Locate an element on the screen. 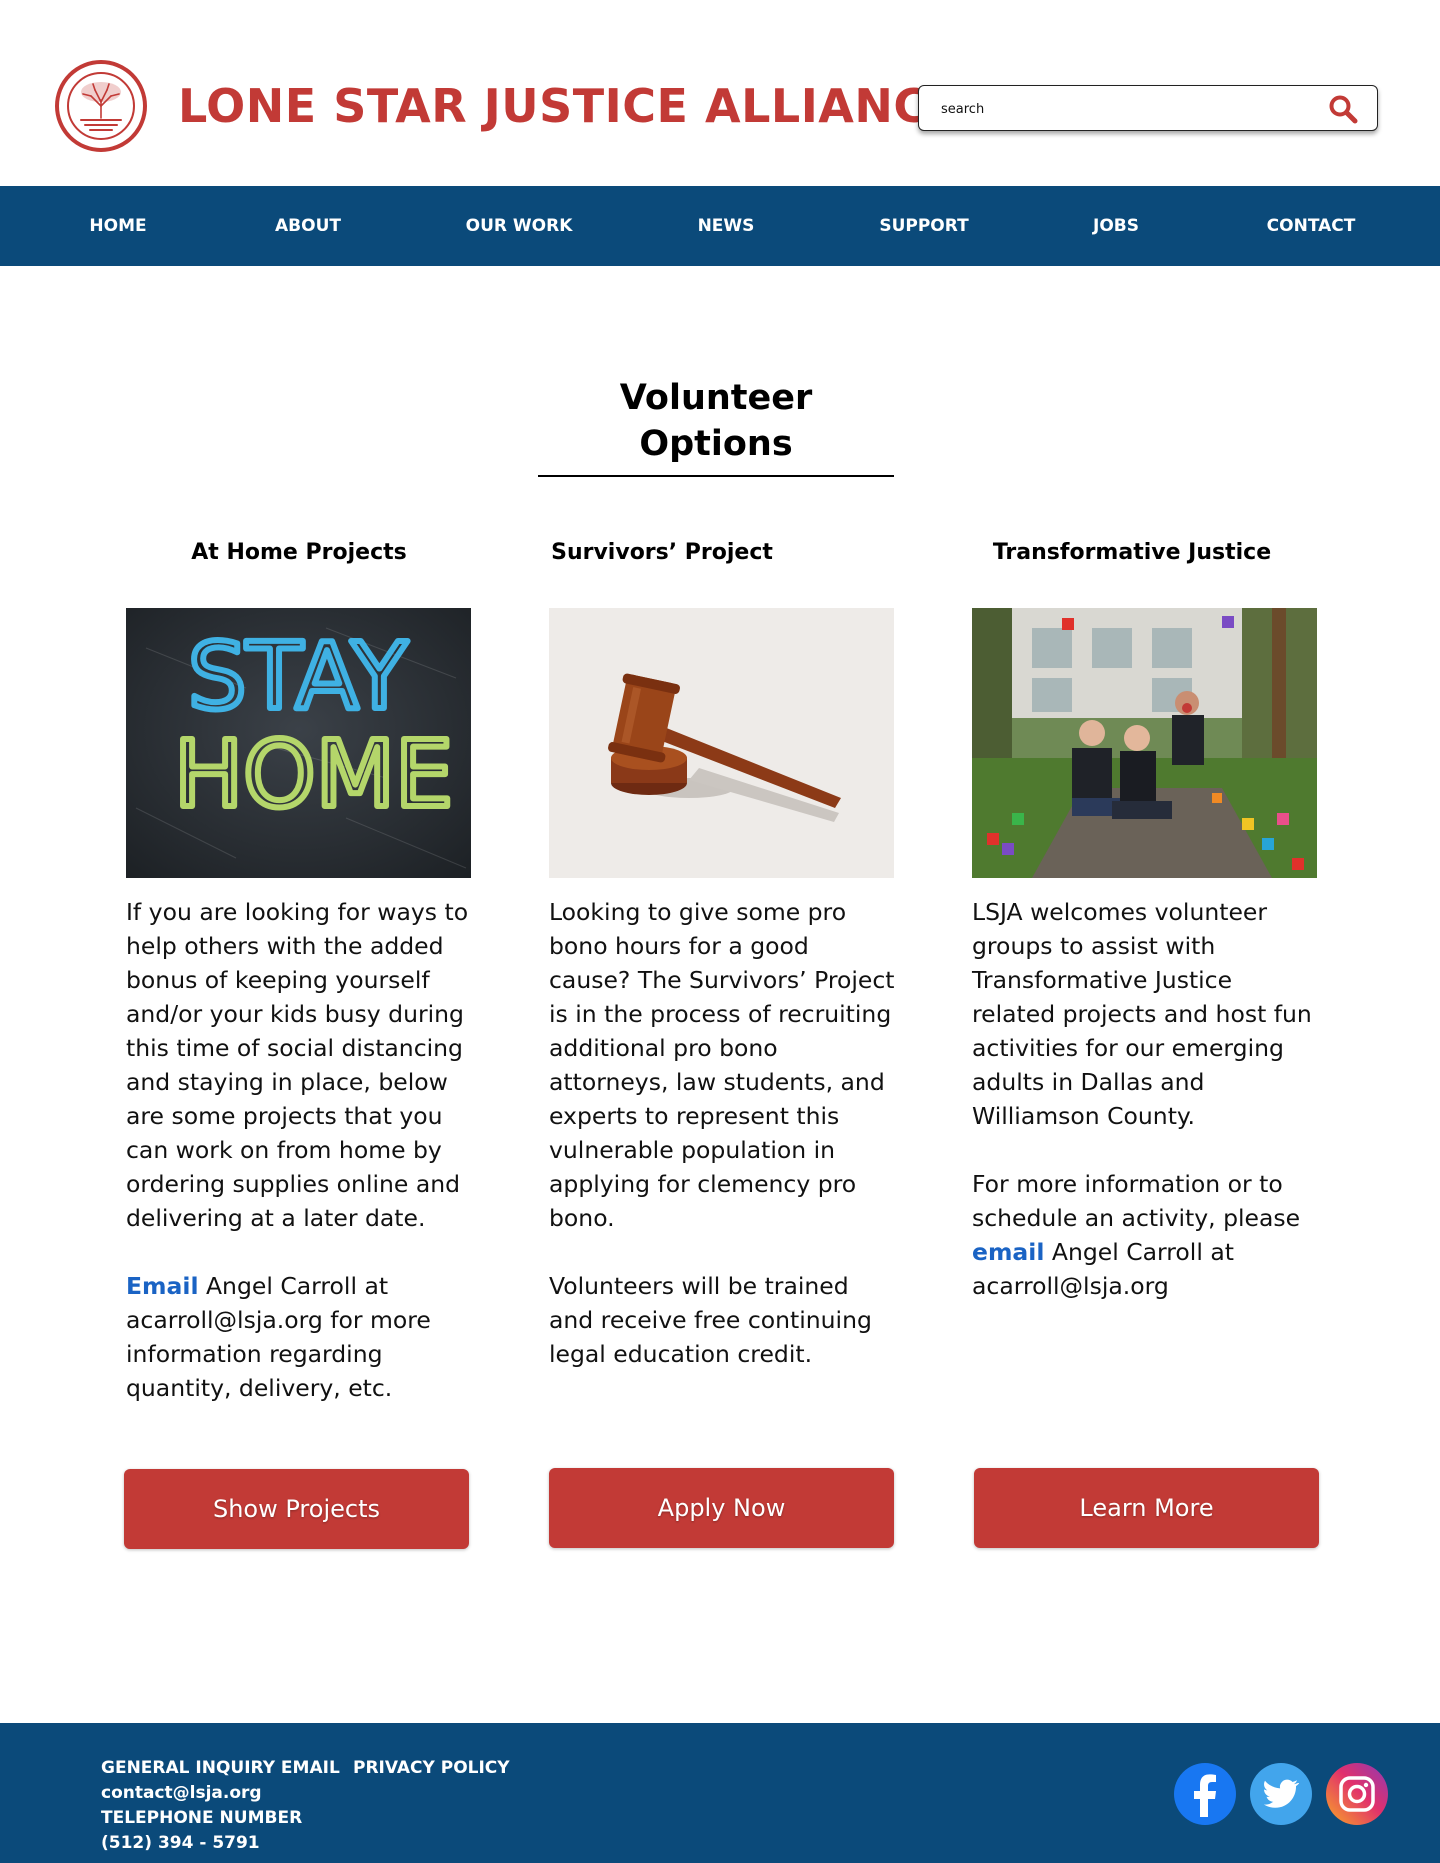 Image resolution: width=1440 pixels, height=1863 pixels. twitter-icon is located at coordinates (1281, 1793).